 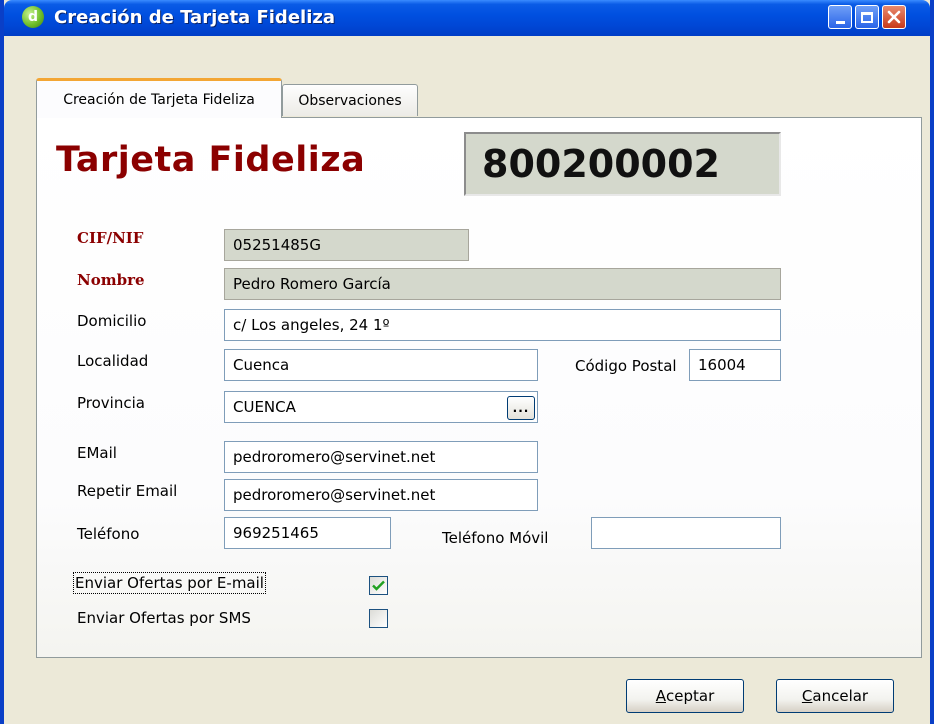 I want to click on ofertas-sms-label: Enviar Ofertas por SMS, so click(x=164, y=618).